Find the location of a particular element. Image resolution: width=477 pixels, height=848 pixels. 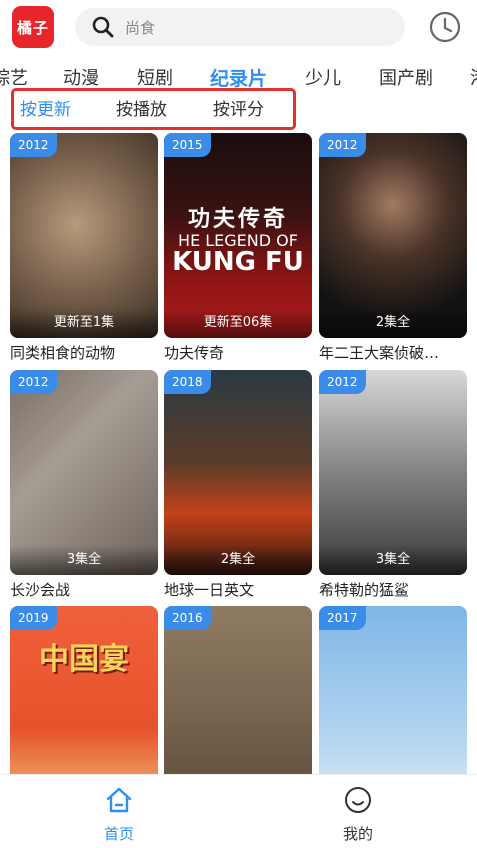

tab-short-drama: 短剧 is located at coordinates (155, 77).